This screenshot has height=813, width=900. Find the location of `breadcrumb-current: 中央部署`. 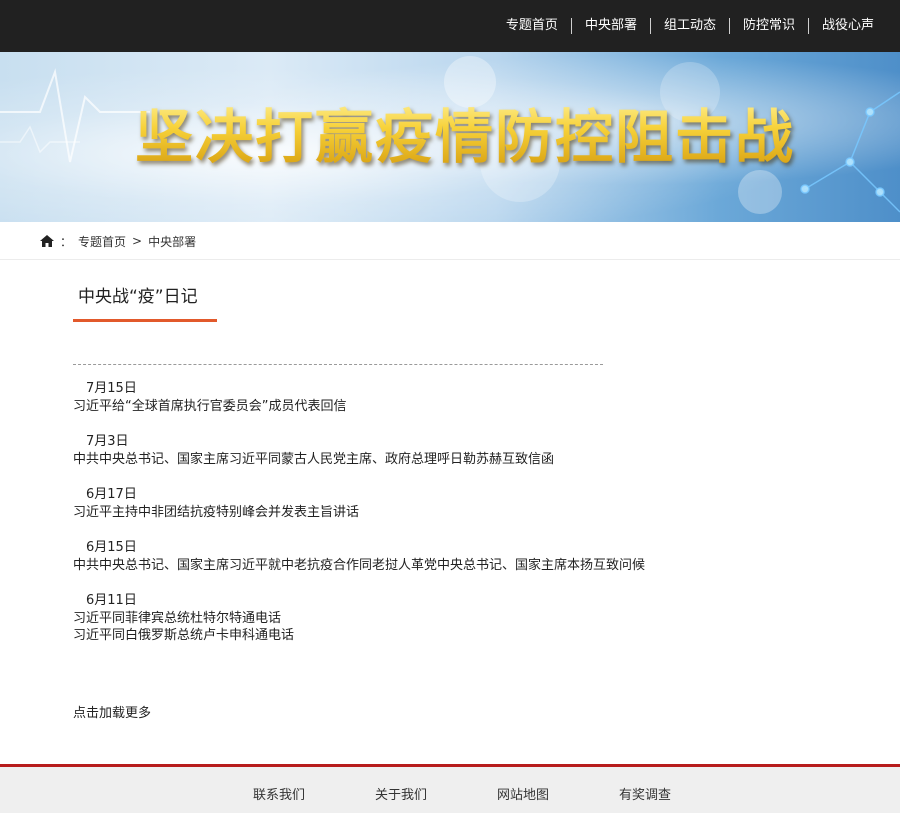

breadcrumb-current: 中央部署 is located at coordinates (172, 241).